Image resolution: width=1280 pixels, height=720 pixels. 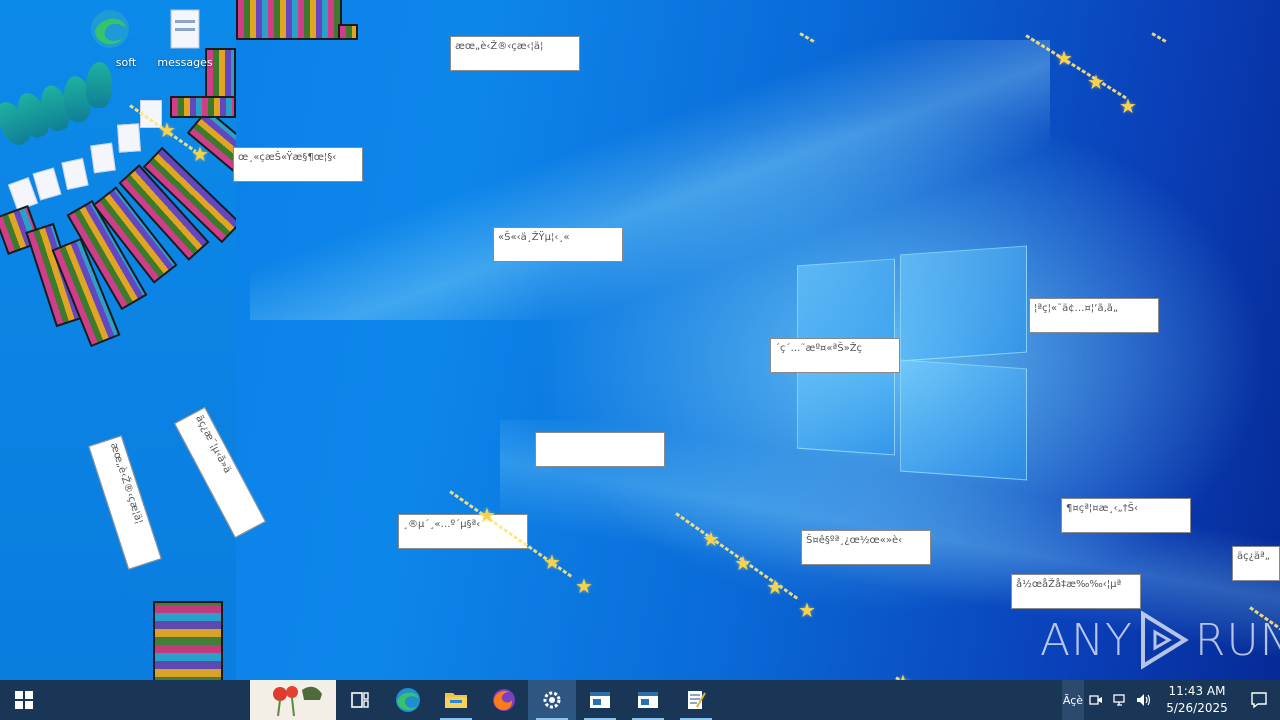 I want to click on notepad-icon, so click(x=697, y=700).